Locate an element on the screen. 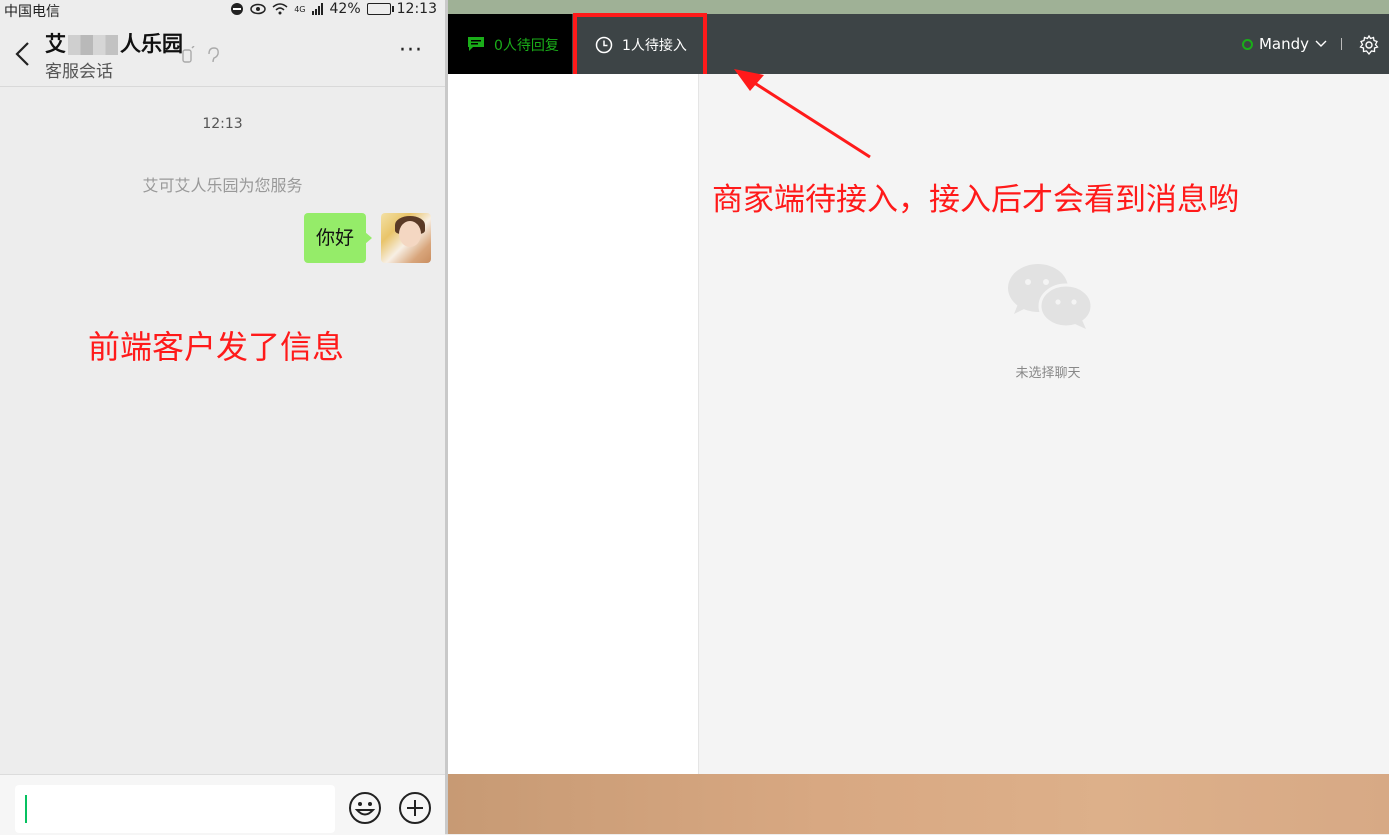  battery-percent: 42% is located at coordinates (345, 9).